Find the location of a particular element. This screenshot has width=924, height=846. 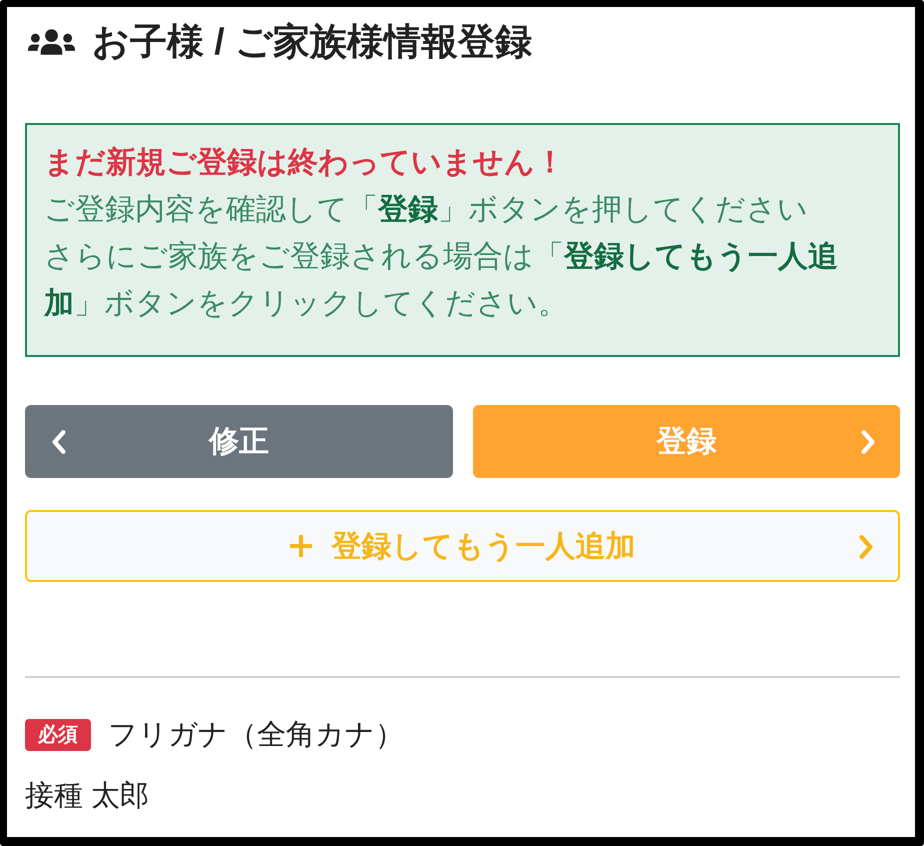

notice-text: さらにご家族をご登録される場合は「登録してもう一人追加」ボタンをクリックしてください。 is located at coordinates (441, 280).